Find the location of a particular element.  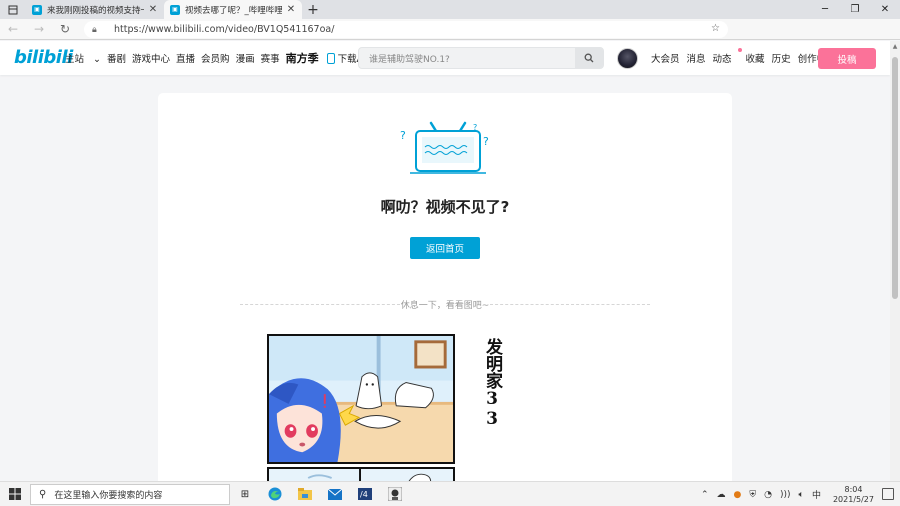

add-favorite-icon: ☆ is located at coordinates (715, 28).